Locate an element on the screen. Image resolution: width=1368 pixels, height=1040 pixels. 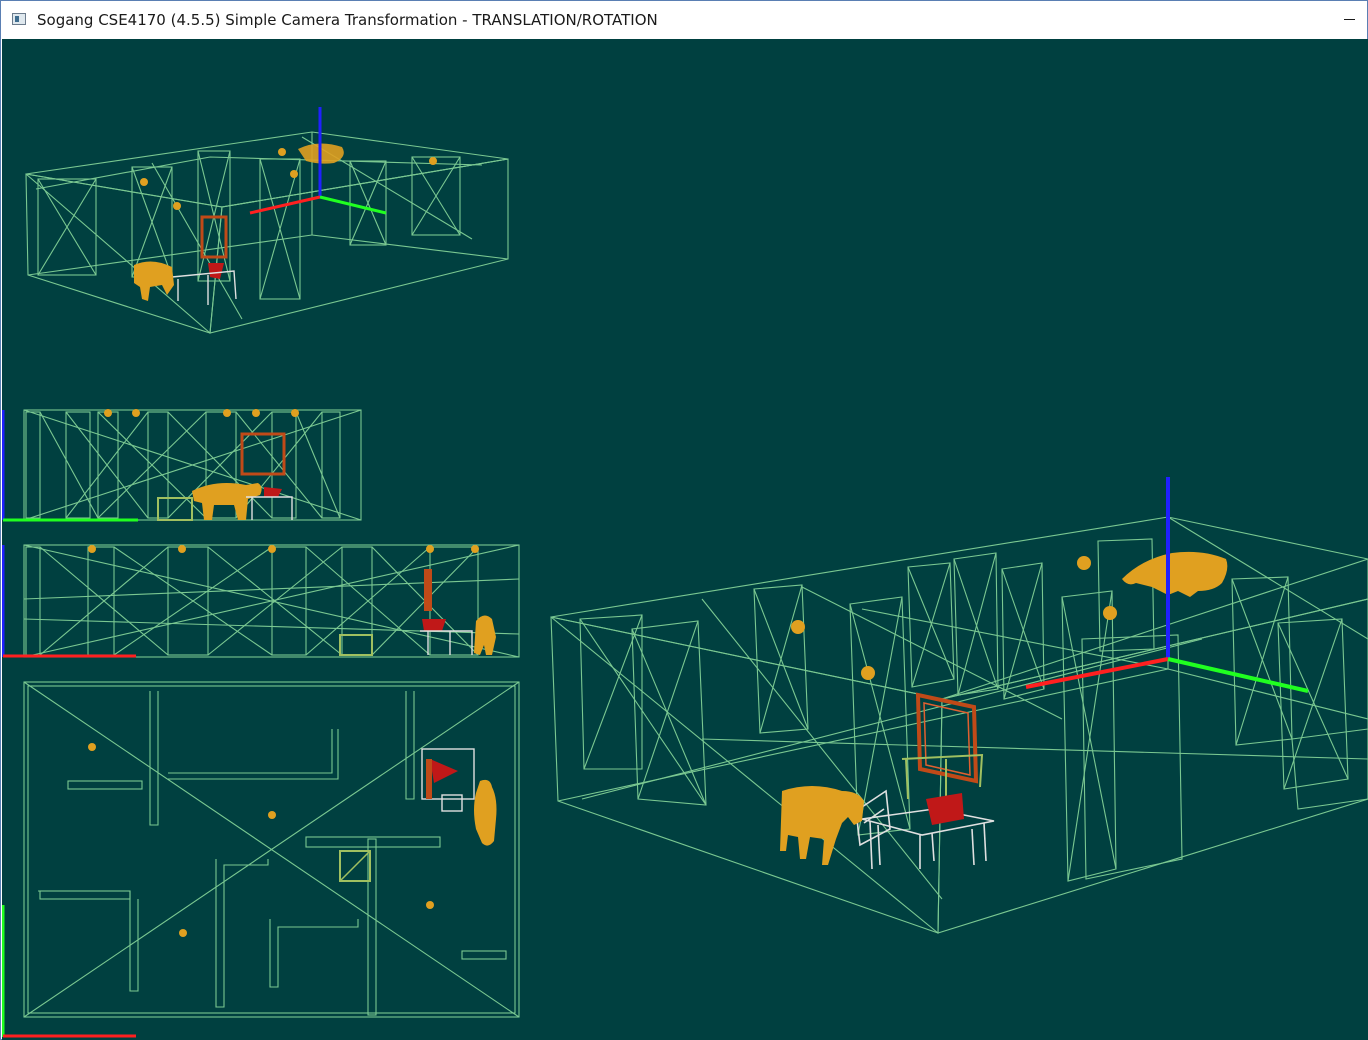
viewport-perspective-small is located at coordinates (267, 220).